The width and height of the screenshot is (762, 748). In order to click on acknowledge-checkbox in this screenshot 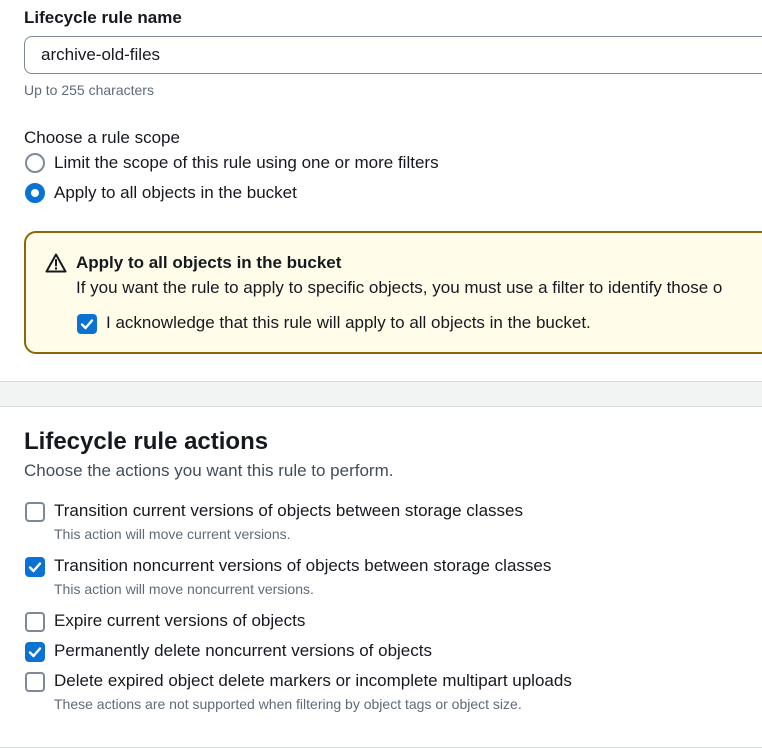, I will do `click(87, 324)`.